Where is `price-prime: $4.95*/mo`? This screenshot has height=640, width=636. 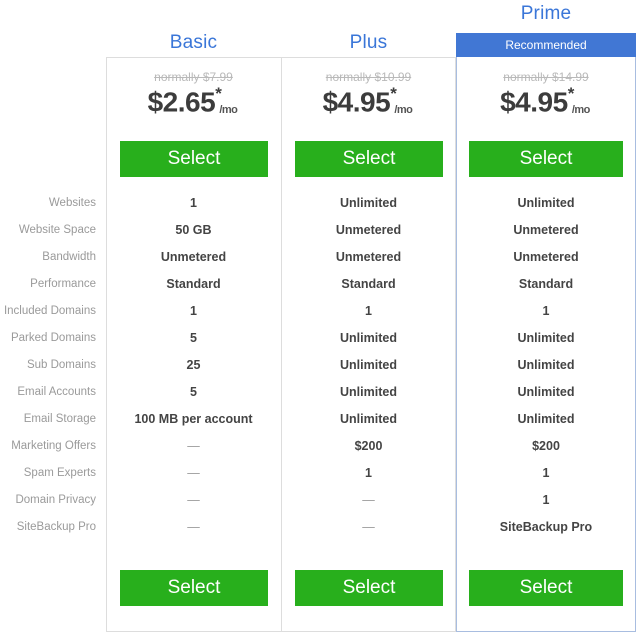 price-prime: $4.95*/mo is located at coordinates (546, 101).